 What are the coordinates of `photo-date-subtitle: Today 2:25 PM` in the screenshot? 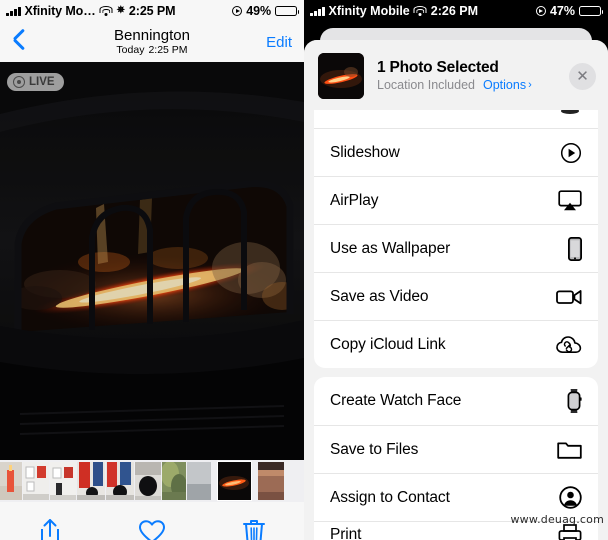 It's located at (152, 50).